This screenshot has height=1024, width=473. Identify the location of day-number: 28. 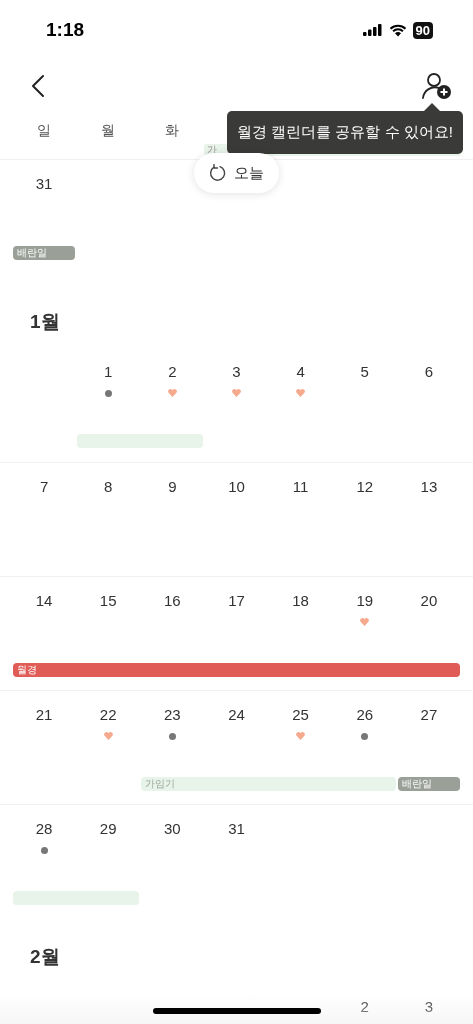
(44, 829).